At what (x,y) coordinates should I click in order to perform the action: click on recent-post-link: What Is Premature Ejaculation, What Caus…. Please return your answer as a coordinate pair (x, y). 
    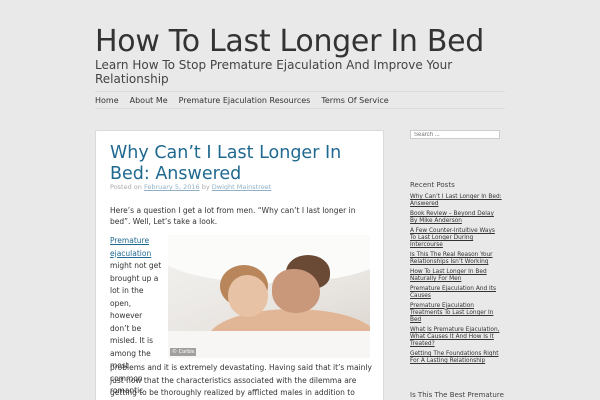
    Looking at the image, I should click on (454, 337).